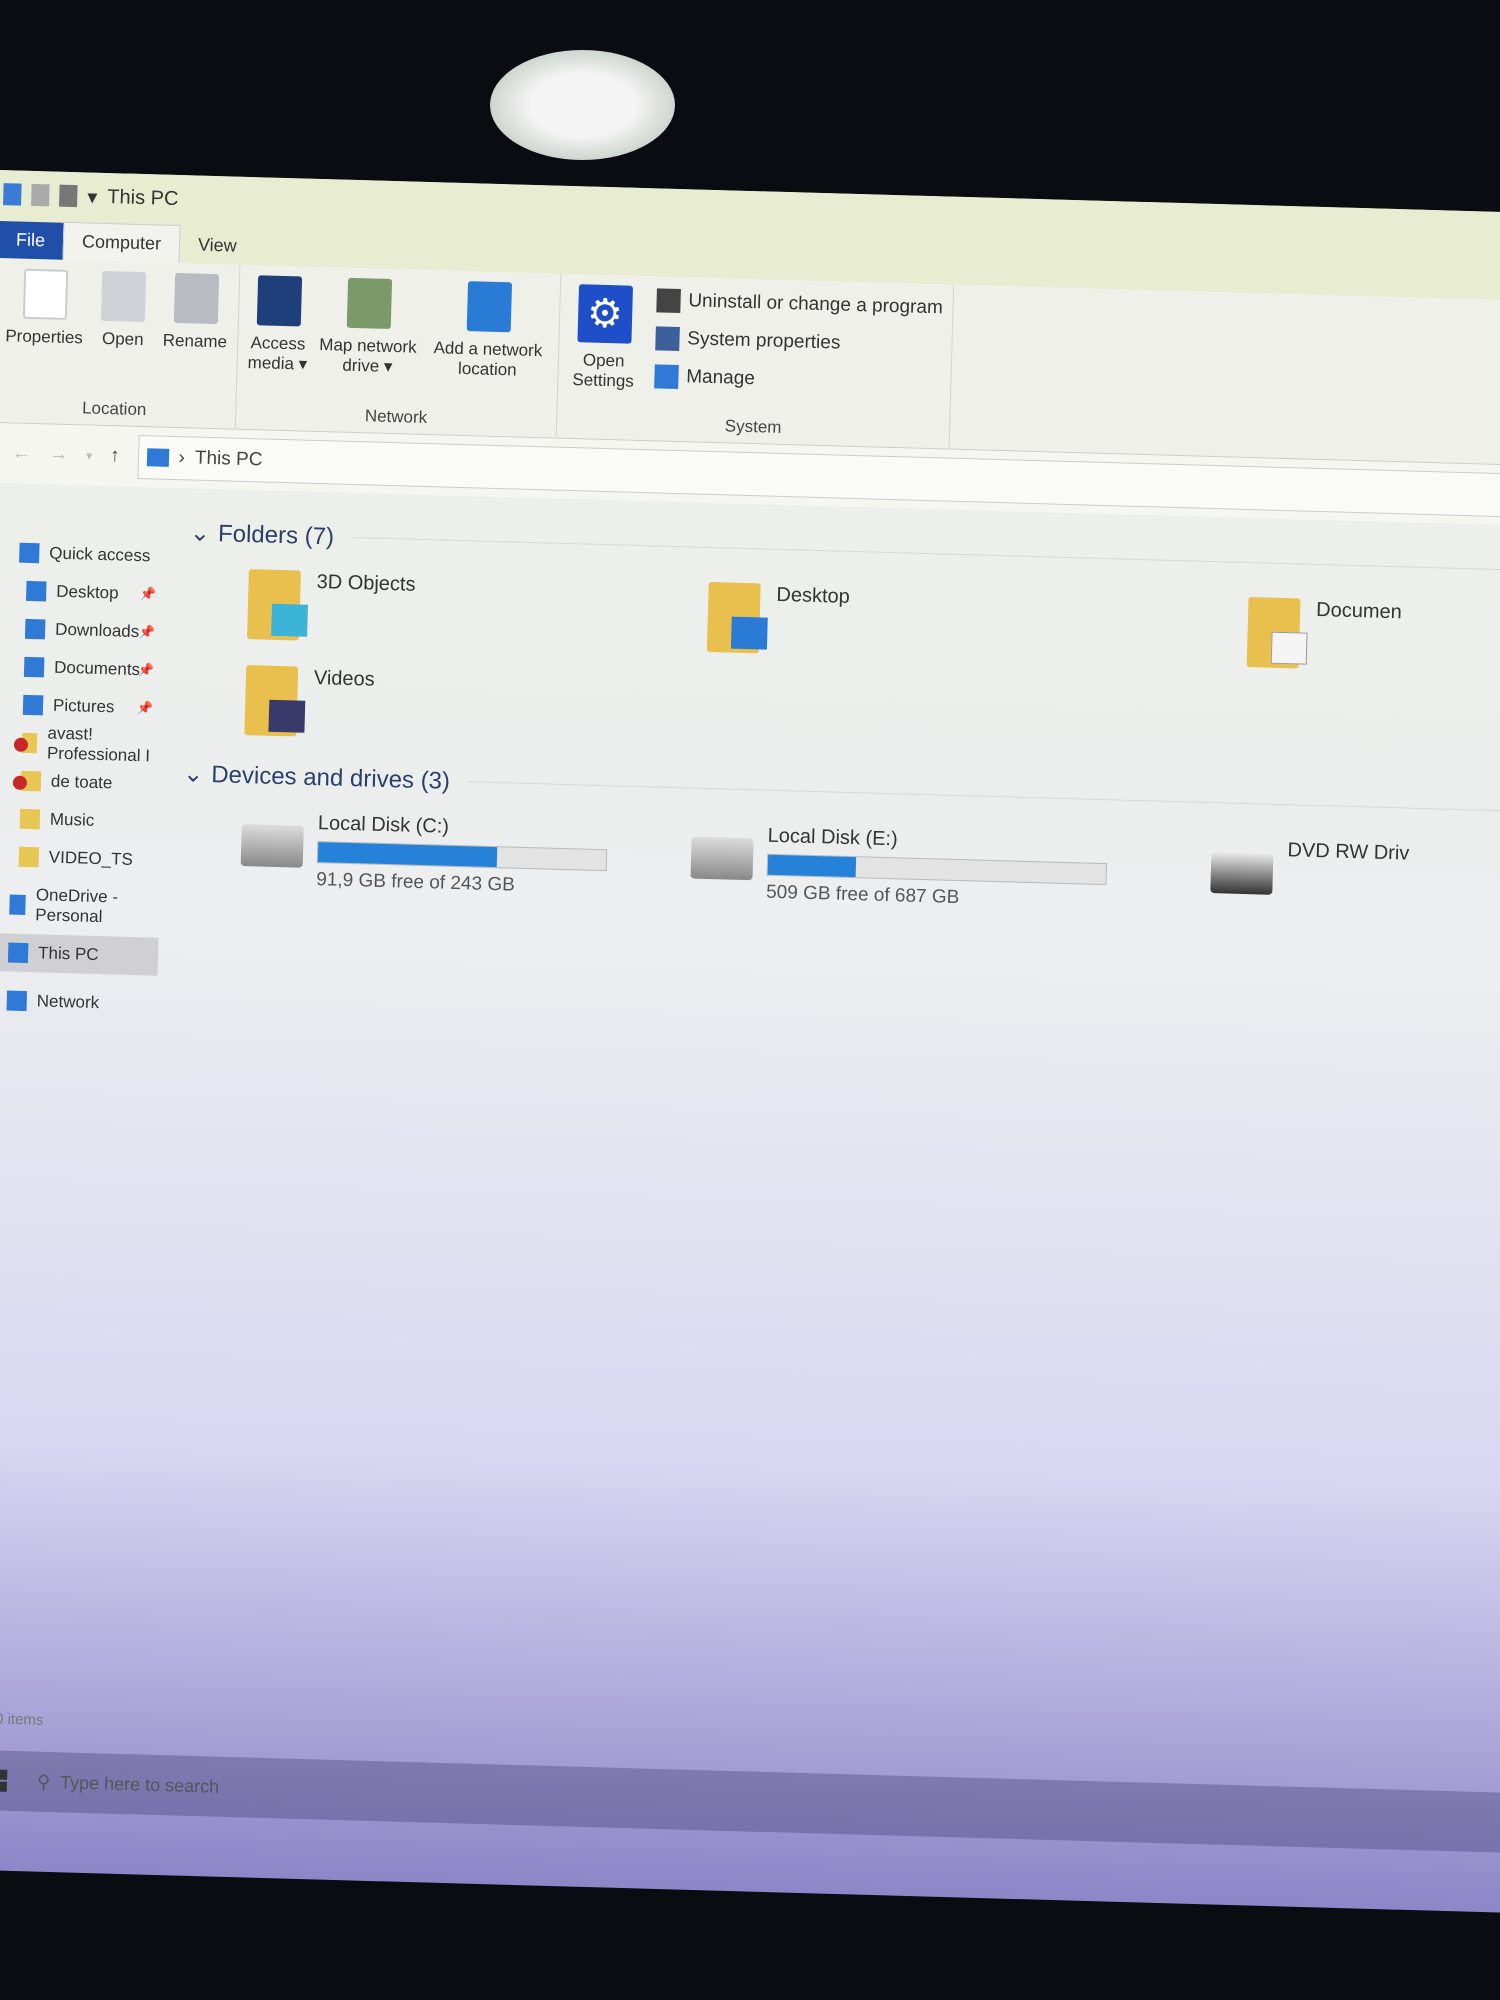 The height and width of the screenshot is (2000, 1500). I want to click on drive-dvd: DVD RW Driv, so click(1355, 880).